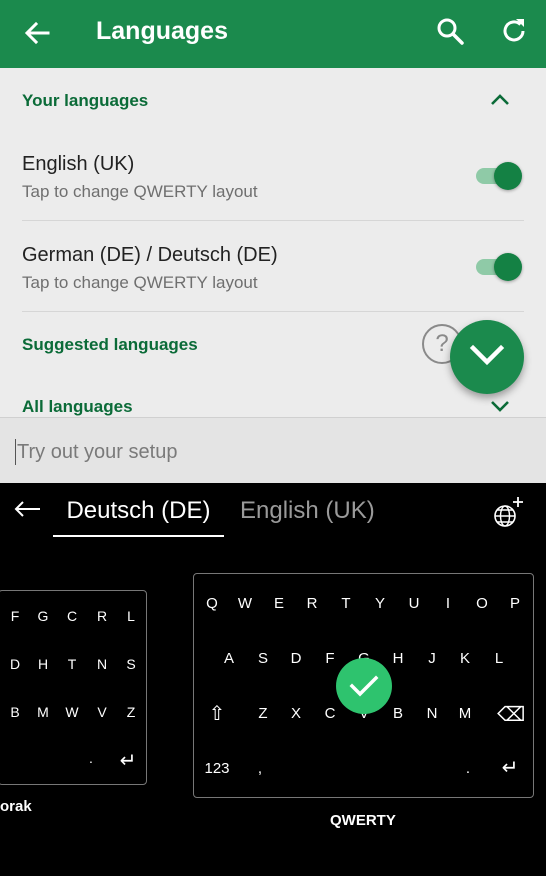  Describe the element at coordinates (85, 101) in the screenshot. I see `your-languages-header: Your languages` at that location.